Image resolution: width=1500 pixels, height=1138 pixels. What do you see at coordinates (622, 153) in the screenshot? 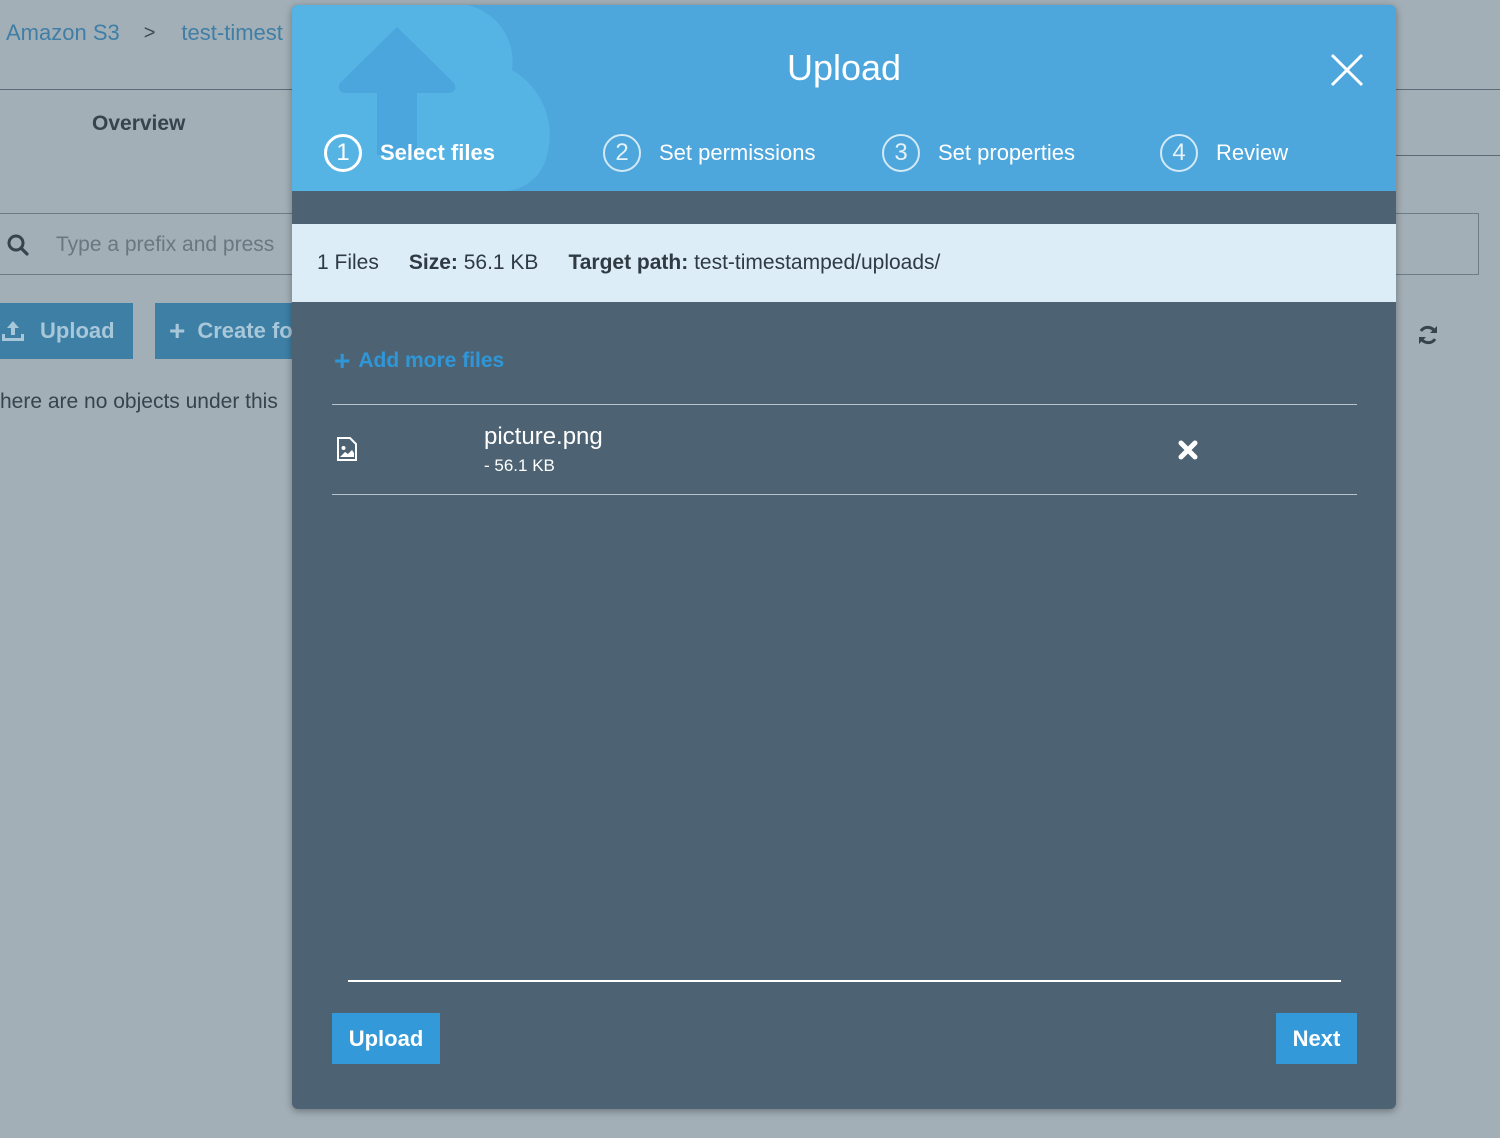
I see `step-number: 2` at bounding box center [622, 153].